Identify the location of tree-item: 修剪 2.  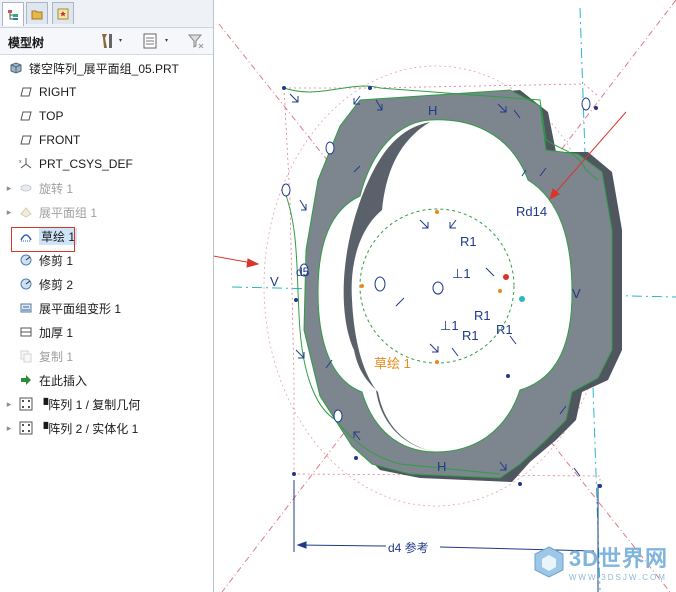
(106, 284).